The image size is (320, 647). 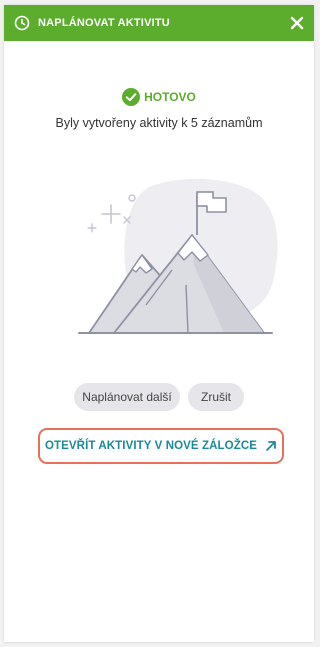 I want to click on action-buttons: Naplánovat další Zrušit, so click(x=159, y=397).